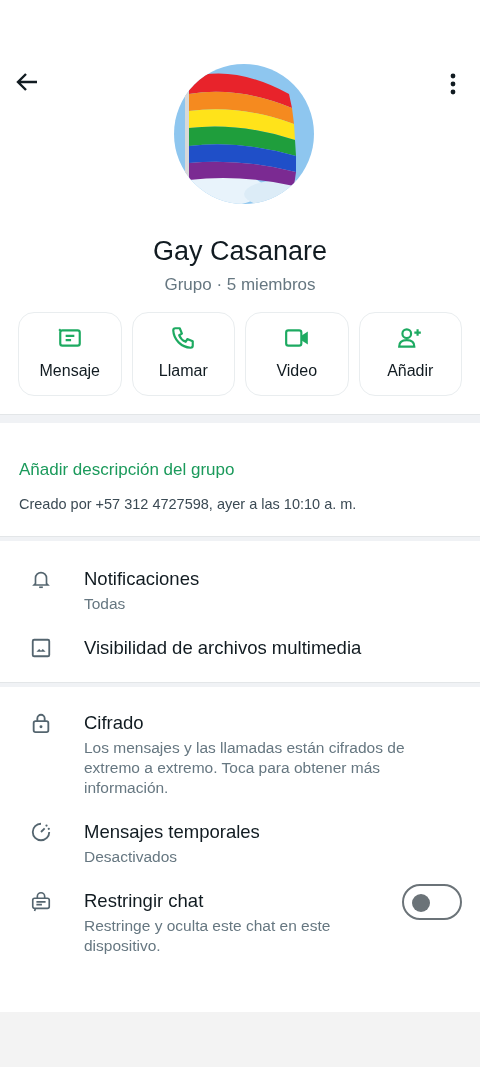 The height and width of the screenshot is (1067, 480). What do you see at coordinates (131, 856) in the screenshot?
I see `setting-subtitle: Desactivados` at bounding box center [131, 856].